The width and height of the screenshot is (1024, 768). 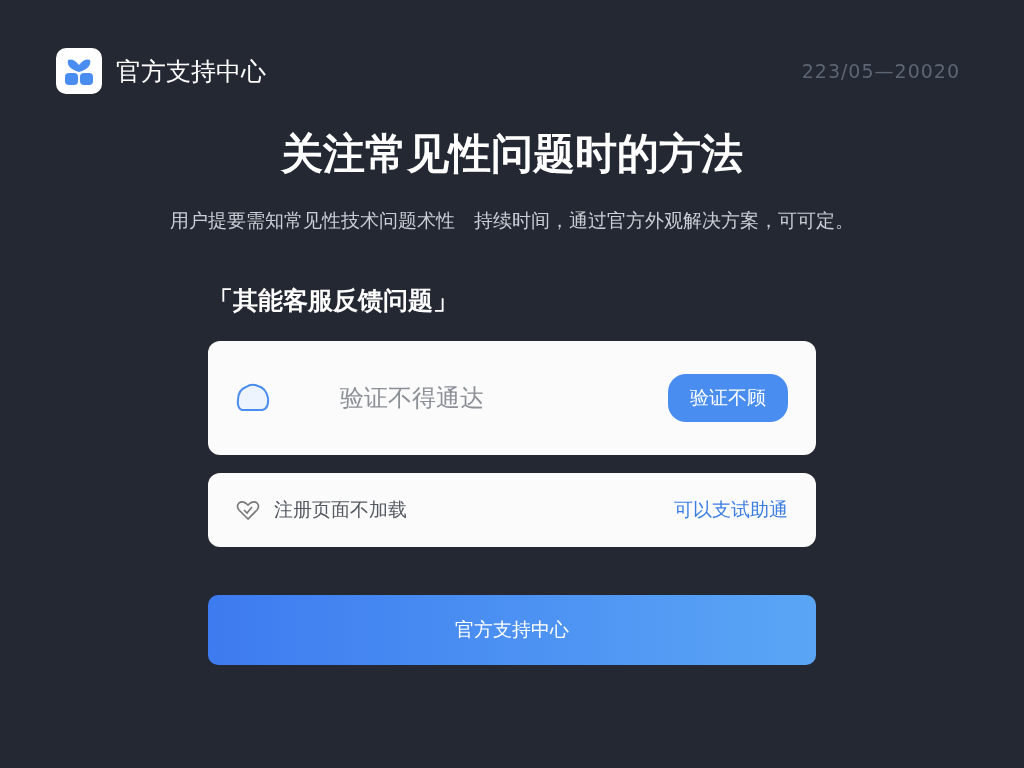 What do you see at coordinates (248, 510) in the screenshot?
I see `heart-check-icon` at bounding box center [248, 510].